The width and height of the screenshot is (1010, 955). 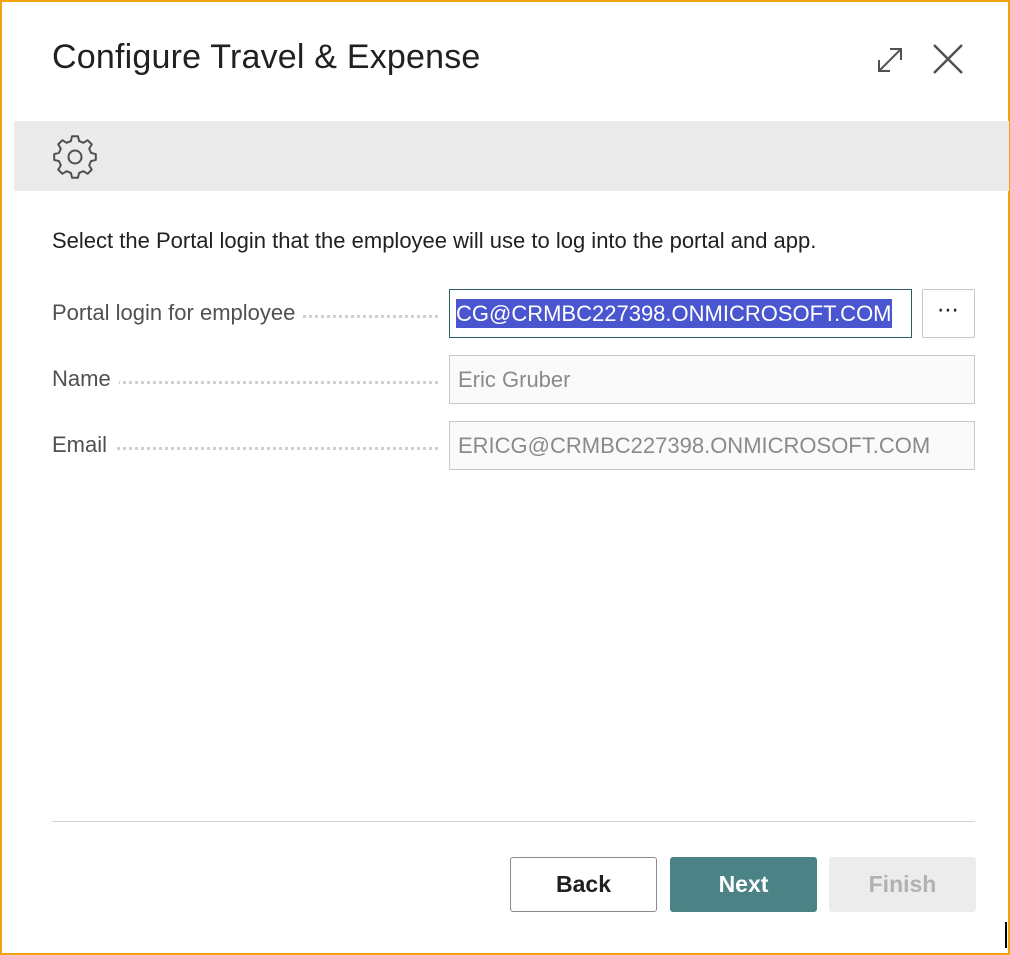 What do you see at coordinates (712, 379) in the screenshot?
I see `name-field: Eric Gruber` at bounding box center [712, 379].